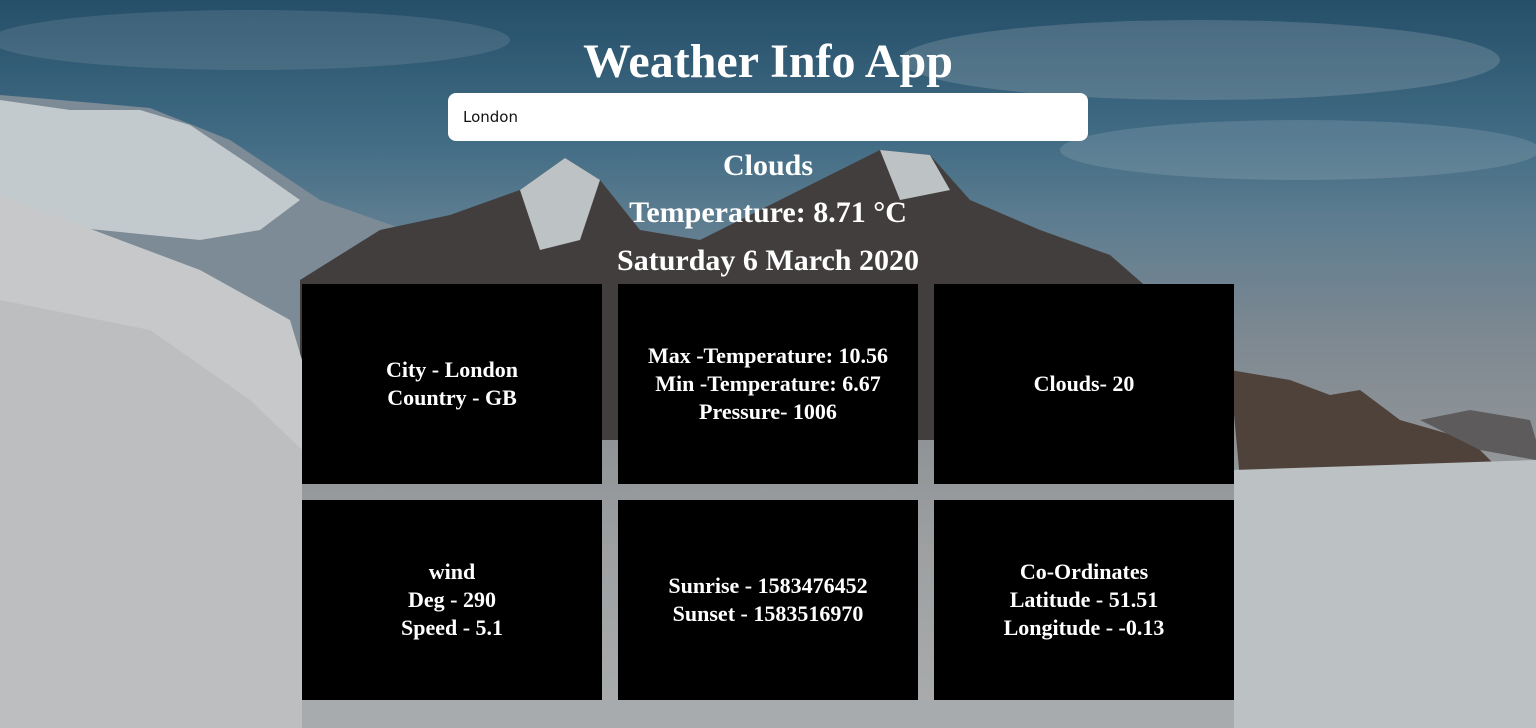 The image size is (1536, 728). Describe the element at coordinates (452, 571) in the screenshot. I see `wind-title: wind` at that location.